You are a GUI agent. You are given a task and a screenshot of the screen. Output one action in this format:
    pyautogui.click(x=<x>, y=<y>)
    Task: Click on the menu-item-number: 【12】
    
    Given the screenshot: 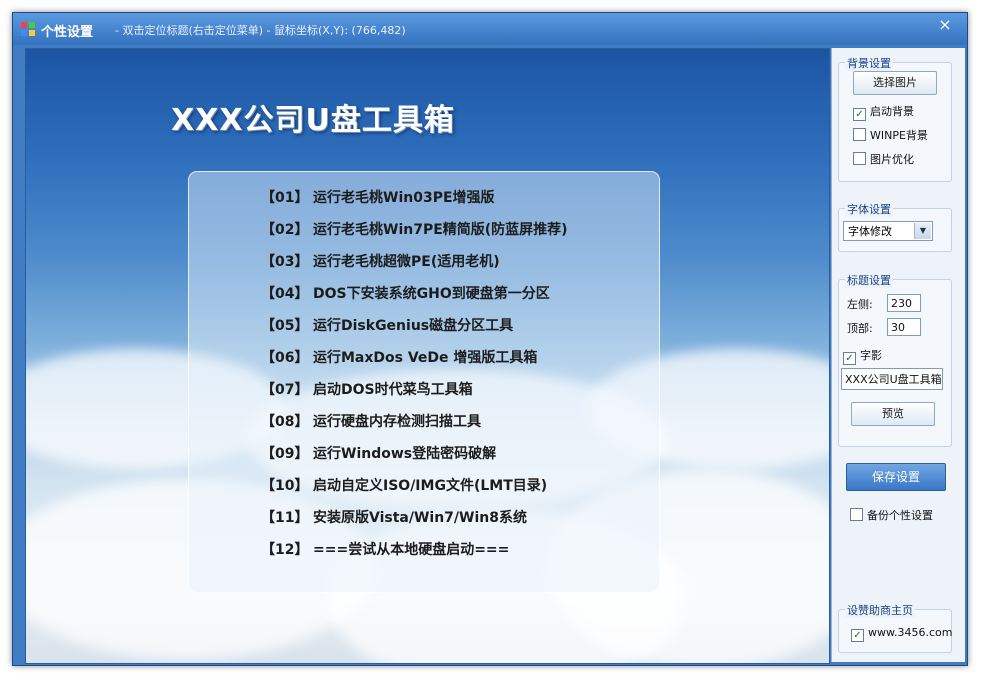 What is the action you would take?
    pyautogui.click(x=285, y=550)
    